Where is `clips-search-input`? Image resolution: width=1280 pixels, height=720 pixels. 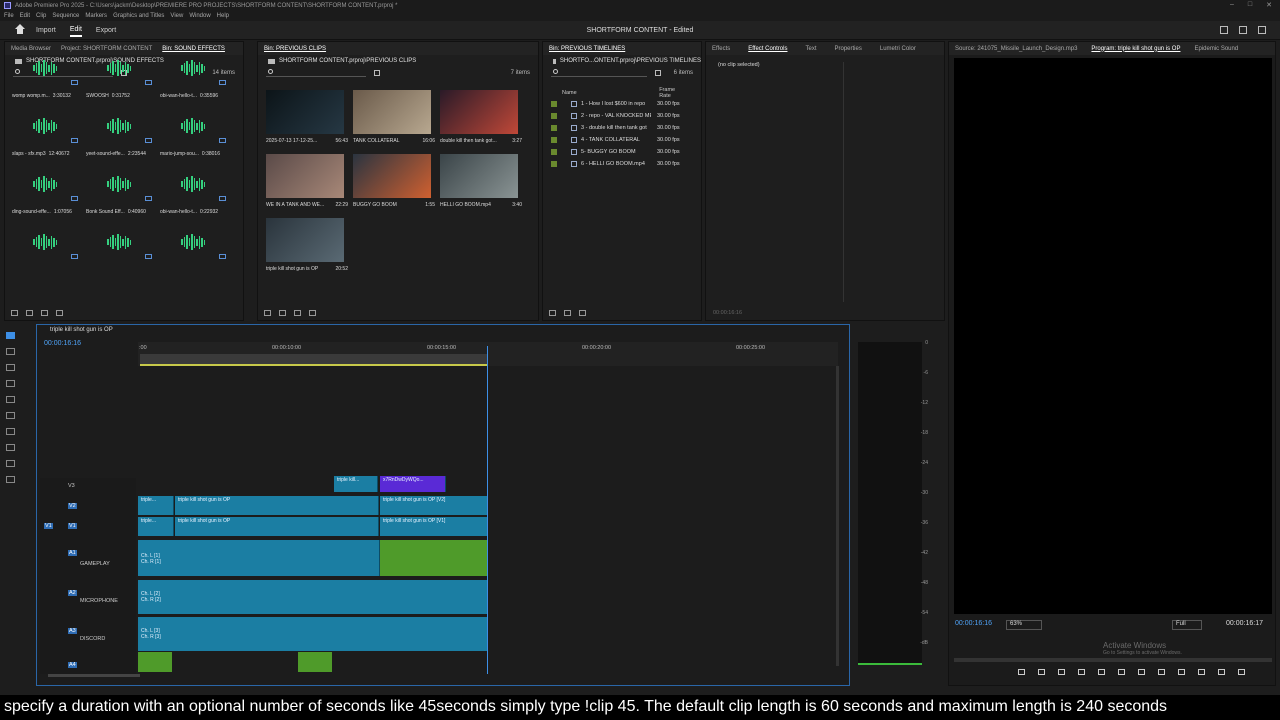 clips-search-input is located at coordinates (316, 73).